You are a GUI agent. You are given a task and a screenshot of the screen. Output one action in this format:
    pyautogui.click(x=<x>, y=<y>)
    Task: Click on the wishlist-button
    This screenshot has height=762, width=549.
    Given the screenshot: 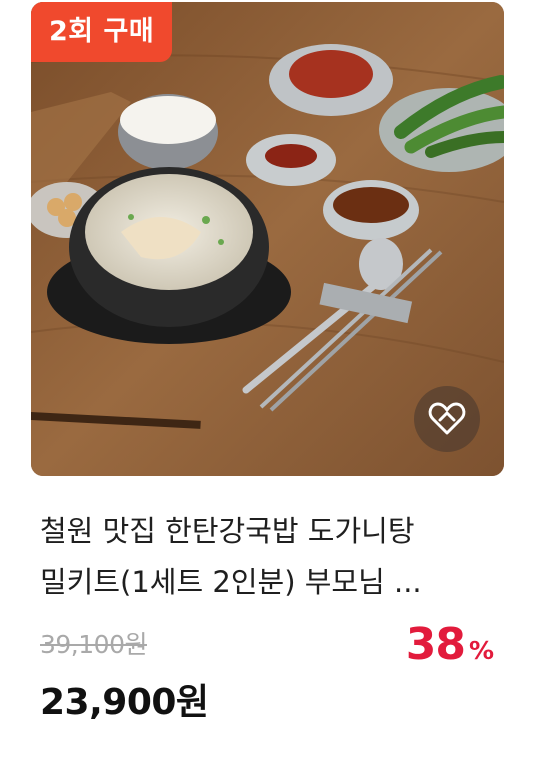 What is the action you would take?
    pyautogui.click(x=447, y=419)
    